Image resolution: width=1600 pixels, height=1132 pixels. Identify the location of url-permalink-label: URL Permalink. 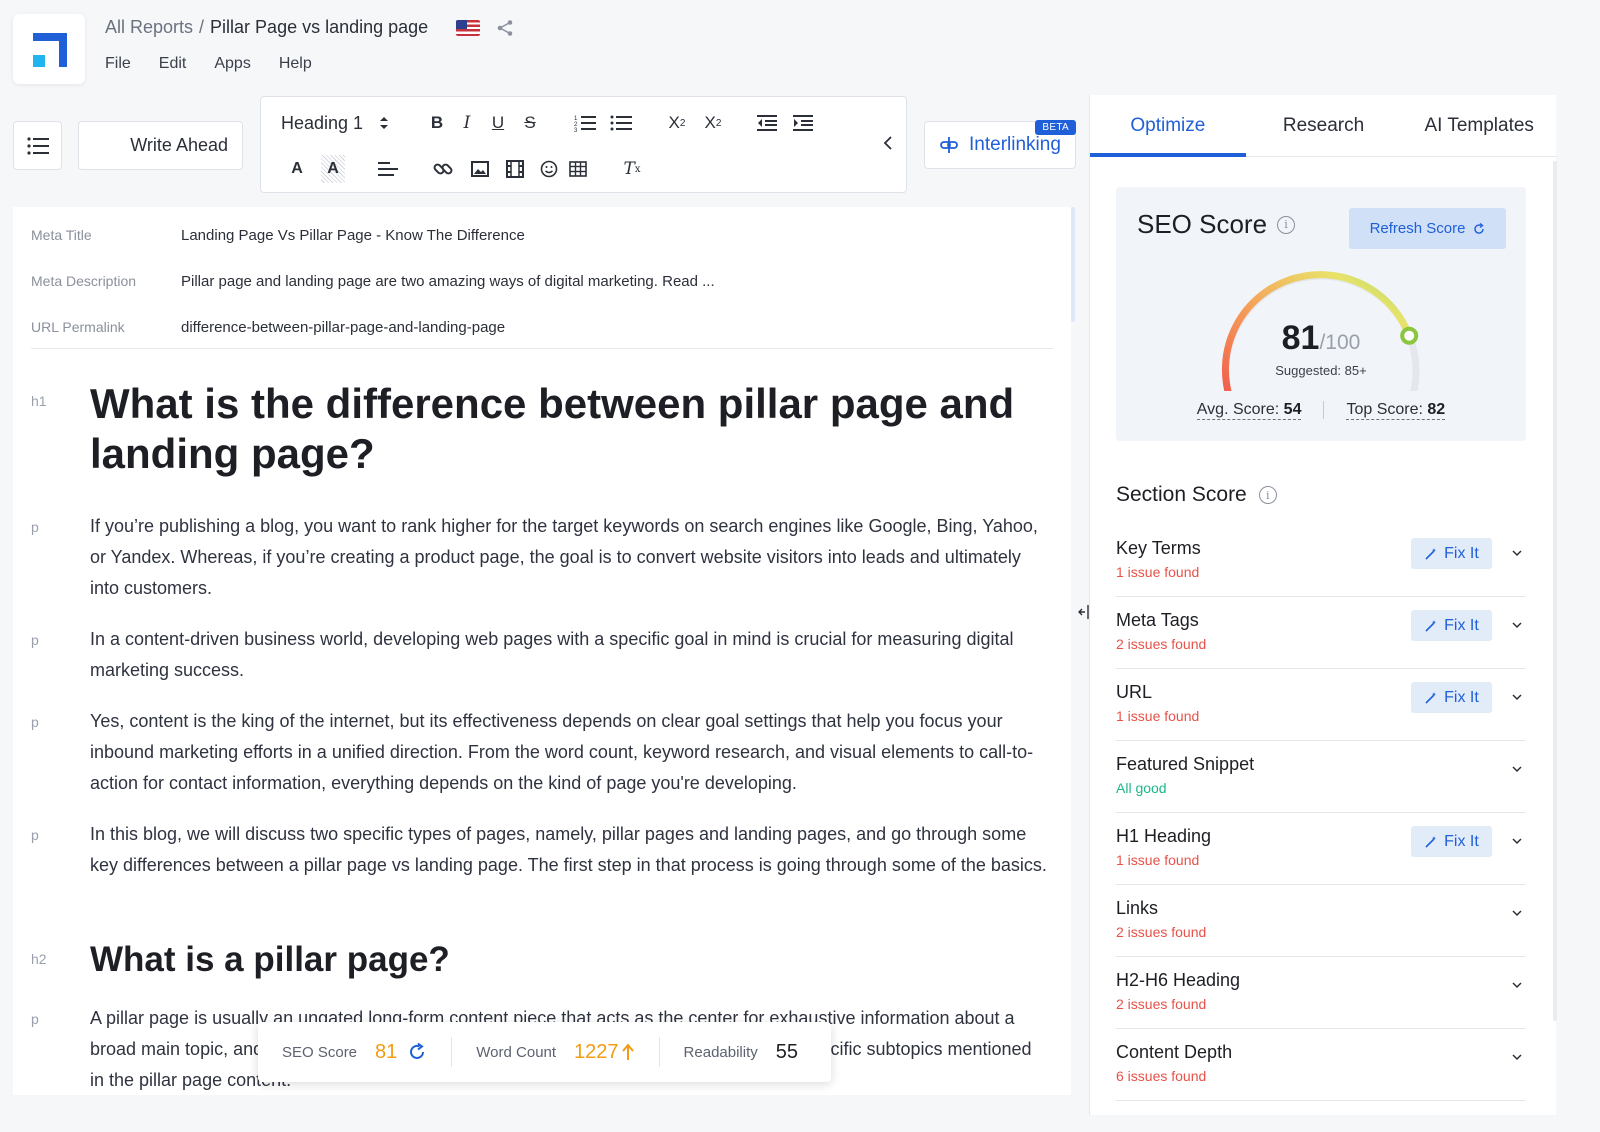
(78, 327).